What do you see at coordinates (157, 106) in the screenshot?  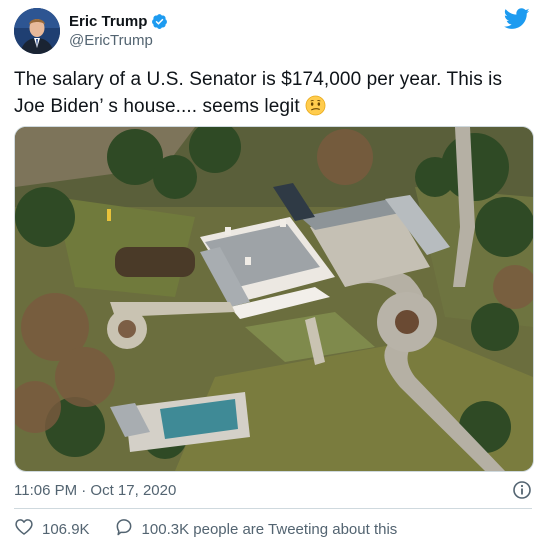 I see `tweet-text-line-2: Joe Biden’ s house.... seems legit` at bounding box center [157, 106].